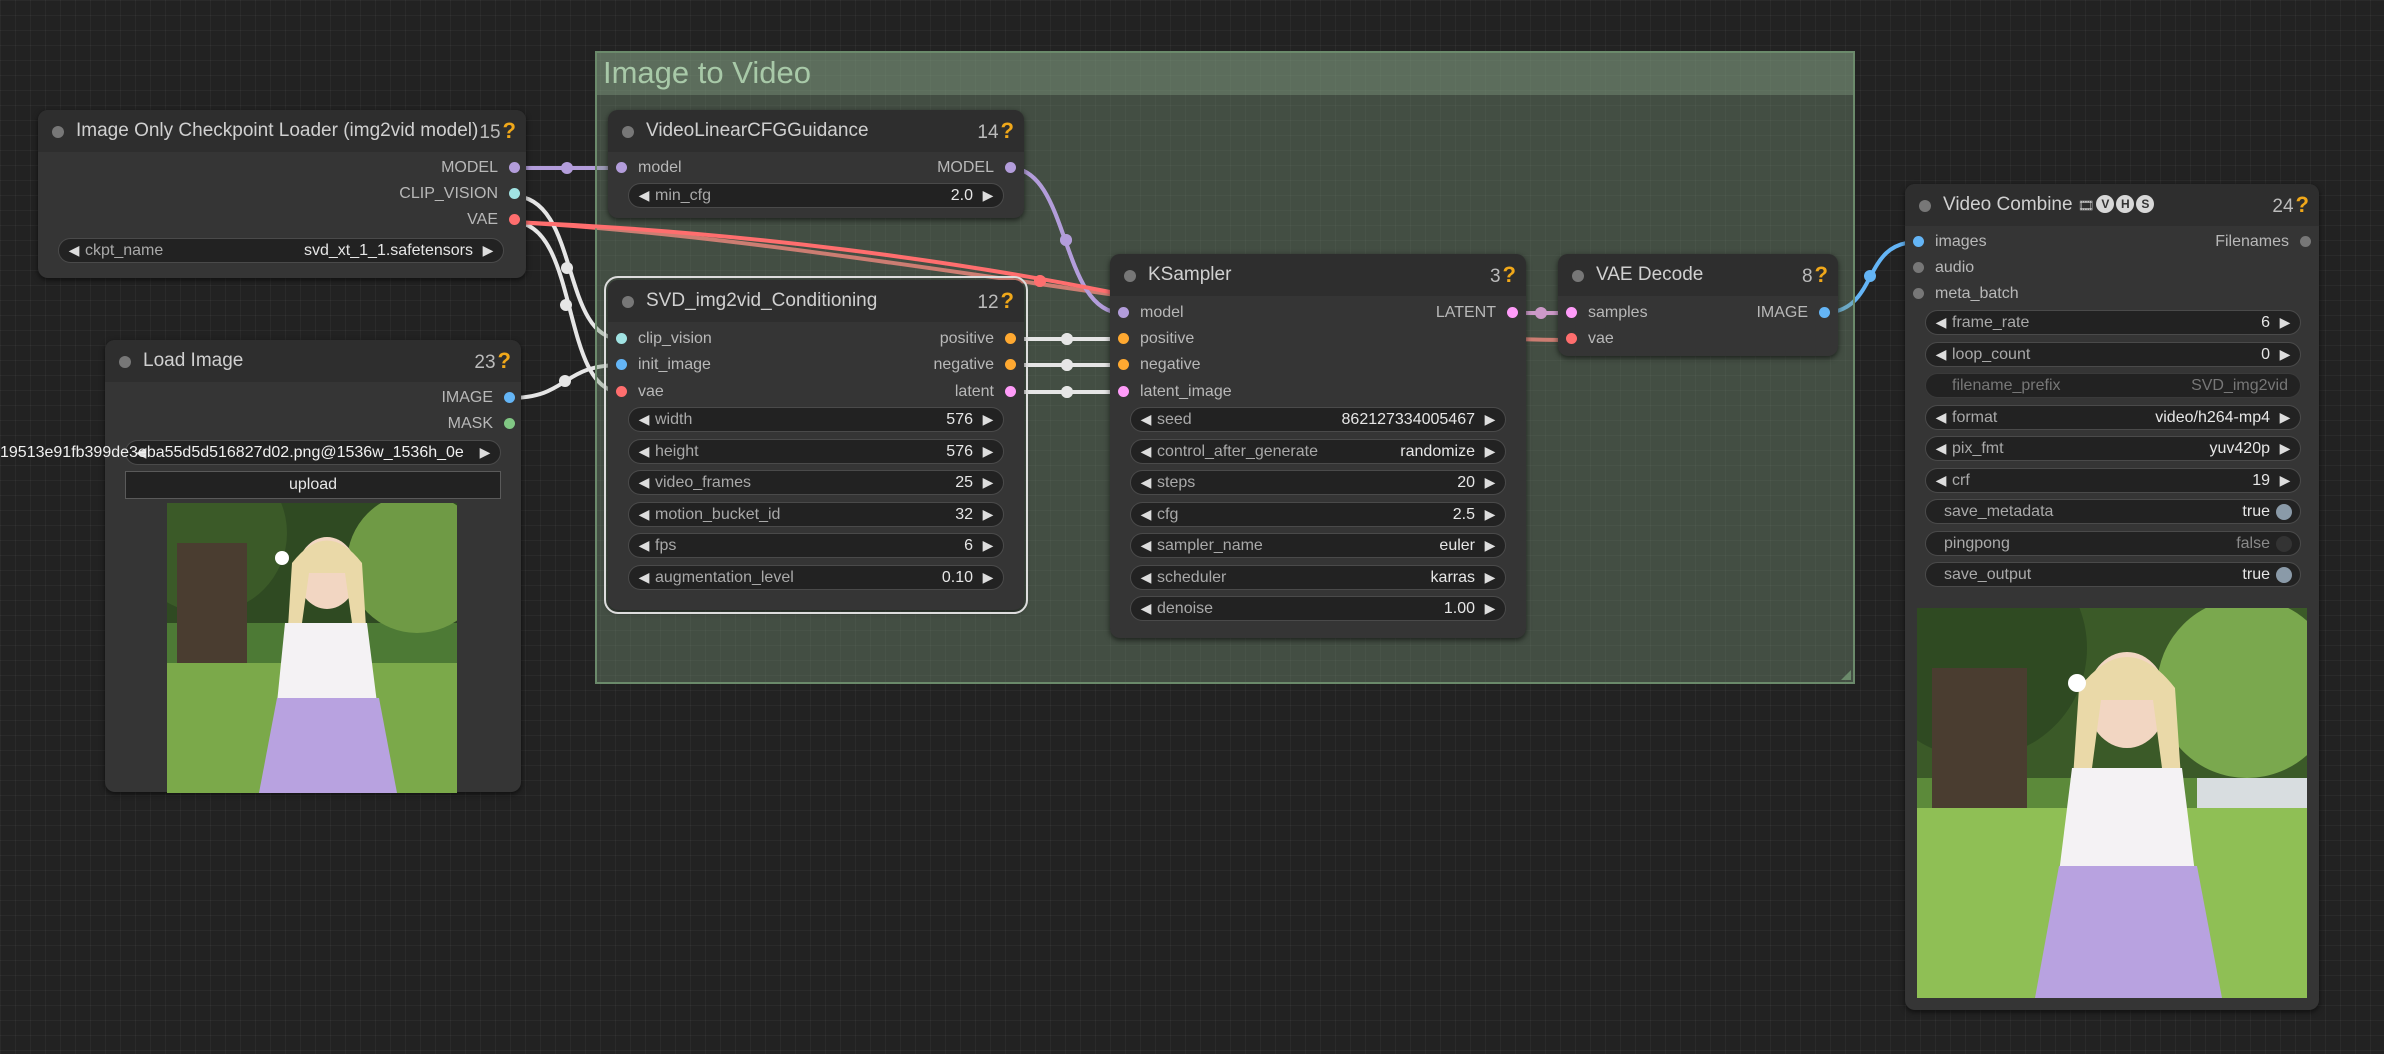  I want to click on widget-min-cfg: ◀ min_cfg 2.0 ▶, so click(816, 195).